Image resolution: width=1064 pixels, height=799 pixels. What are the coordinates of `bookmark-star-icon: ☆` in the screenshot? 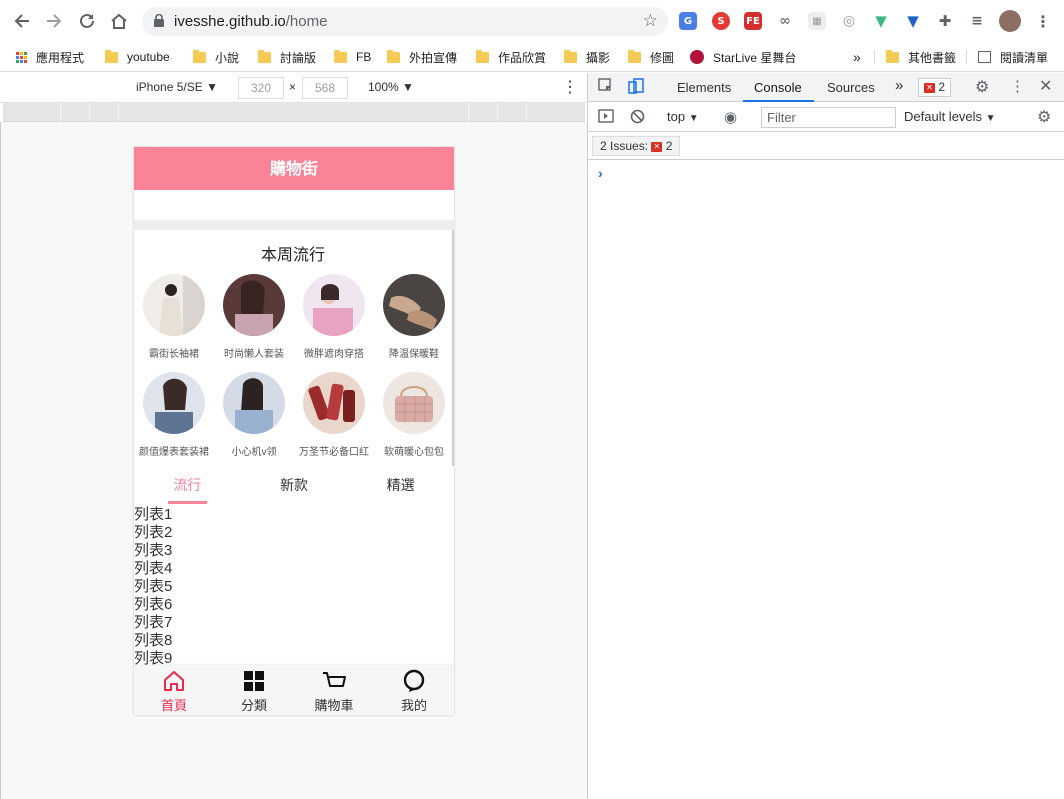 It's located at (650, 21).